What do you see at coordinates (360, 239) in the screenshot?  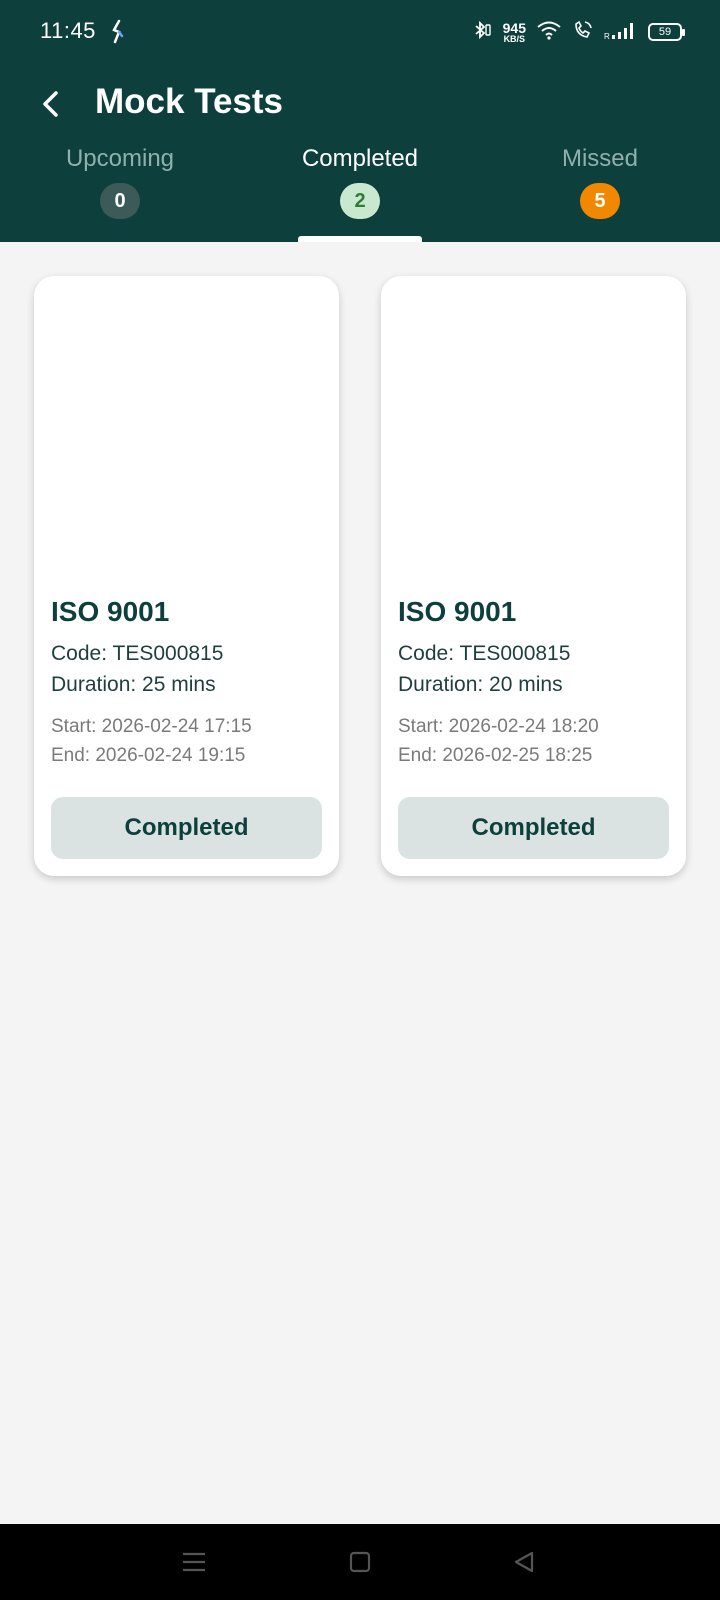 I see `active-tab-indicator` at bounding box center [360, 239].